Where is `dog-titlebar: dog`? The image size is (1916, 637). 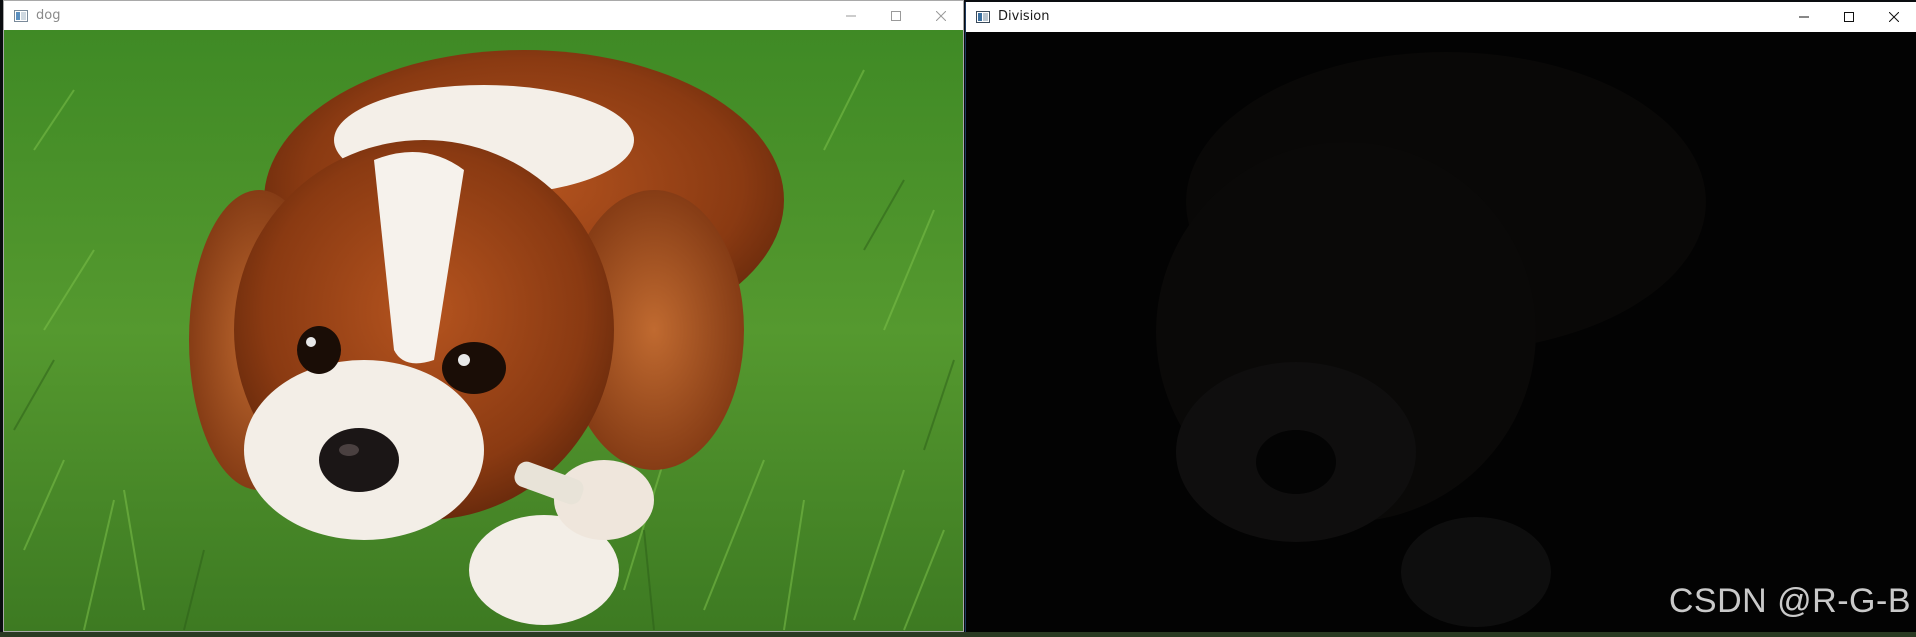
dog-titlebar: dog is located at coordinates (483, 15).